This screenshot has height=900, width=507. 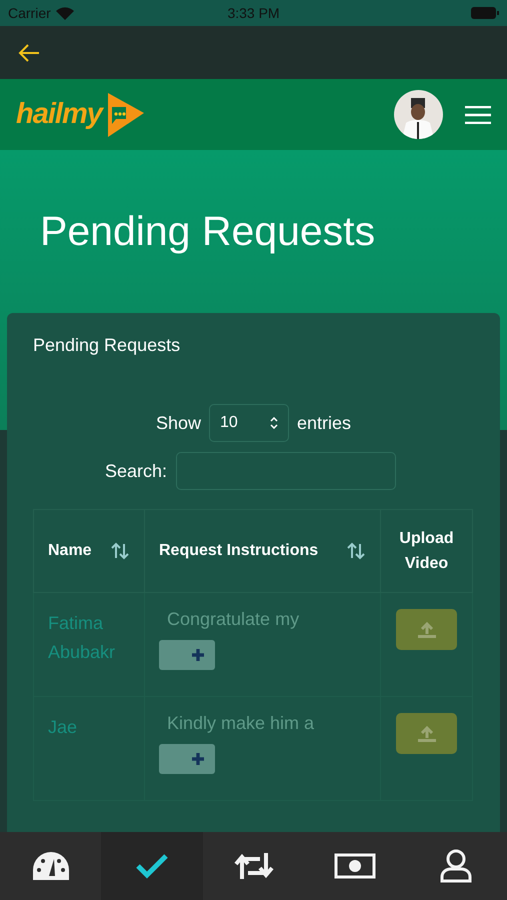 I want to click on entries-select: 10, so click(x=249, y=423).